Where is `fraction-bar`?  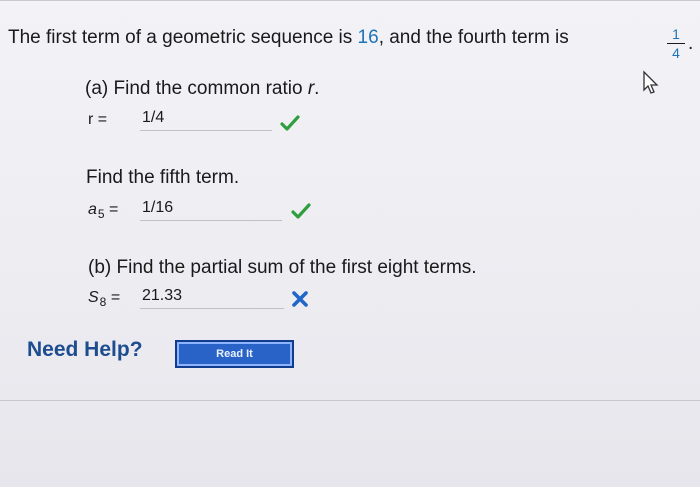 fraction-bar is located at coordinates (676, 43).